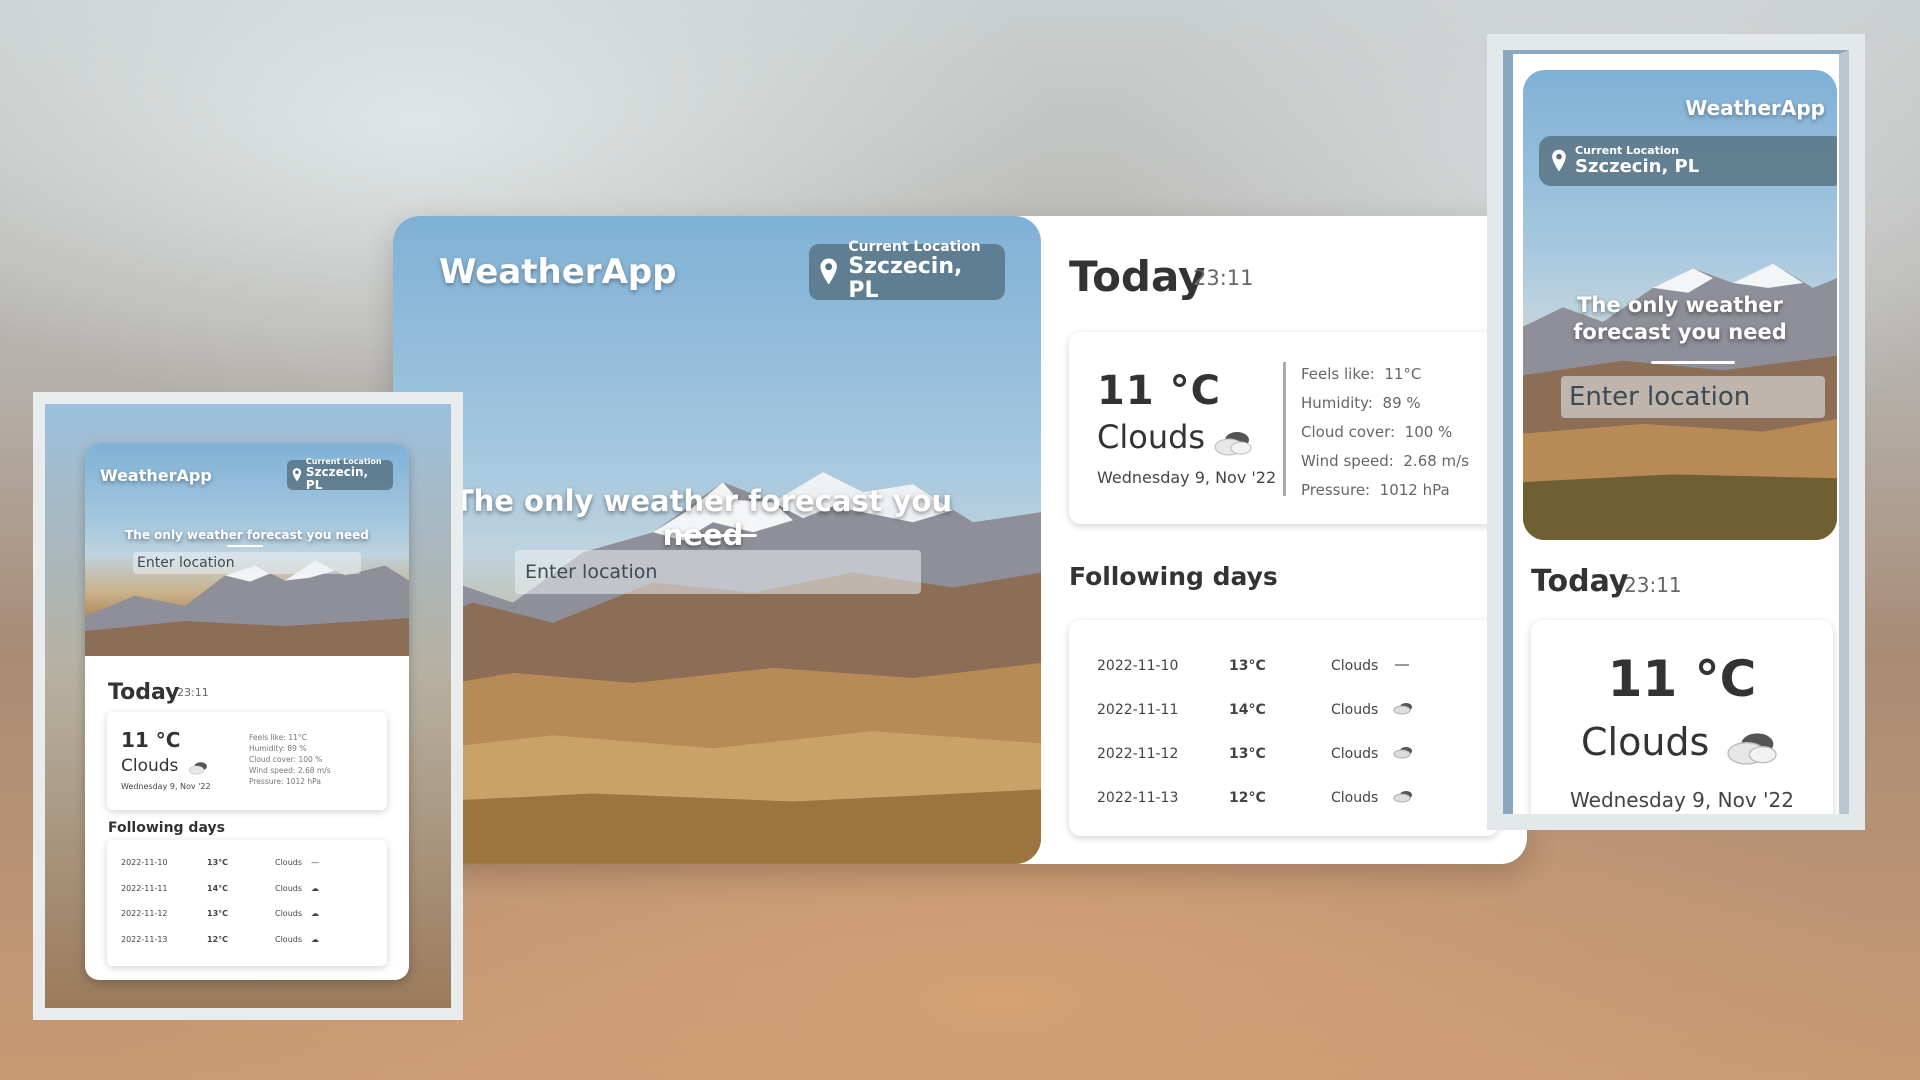  What do you see at coordinates (1298, 754) in the screenshot?
I see `forecast-row: 2022-11-12 13°C Clouds` at bounding box center [1298, 754].